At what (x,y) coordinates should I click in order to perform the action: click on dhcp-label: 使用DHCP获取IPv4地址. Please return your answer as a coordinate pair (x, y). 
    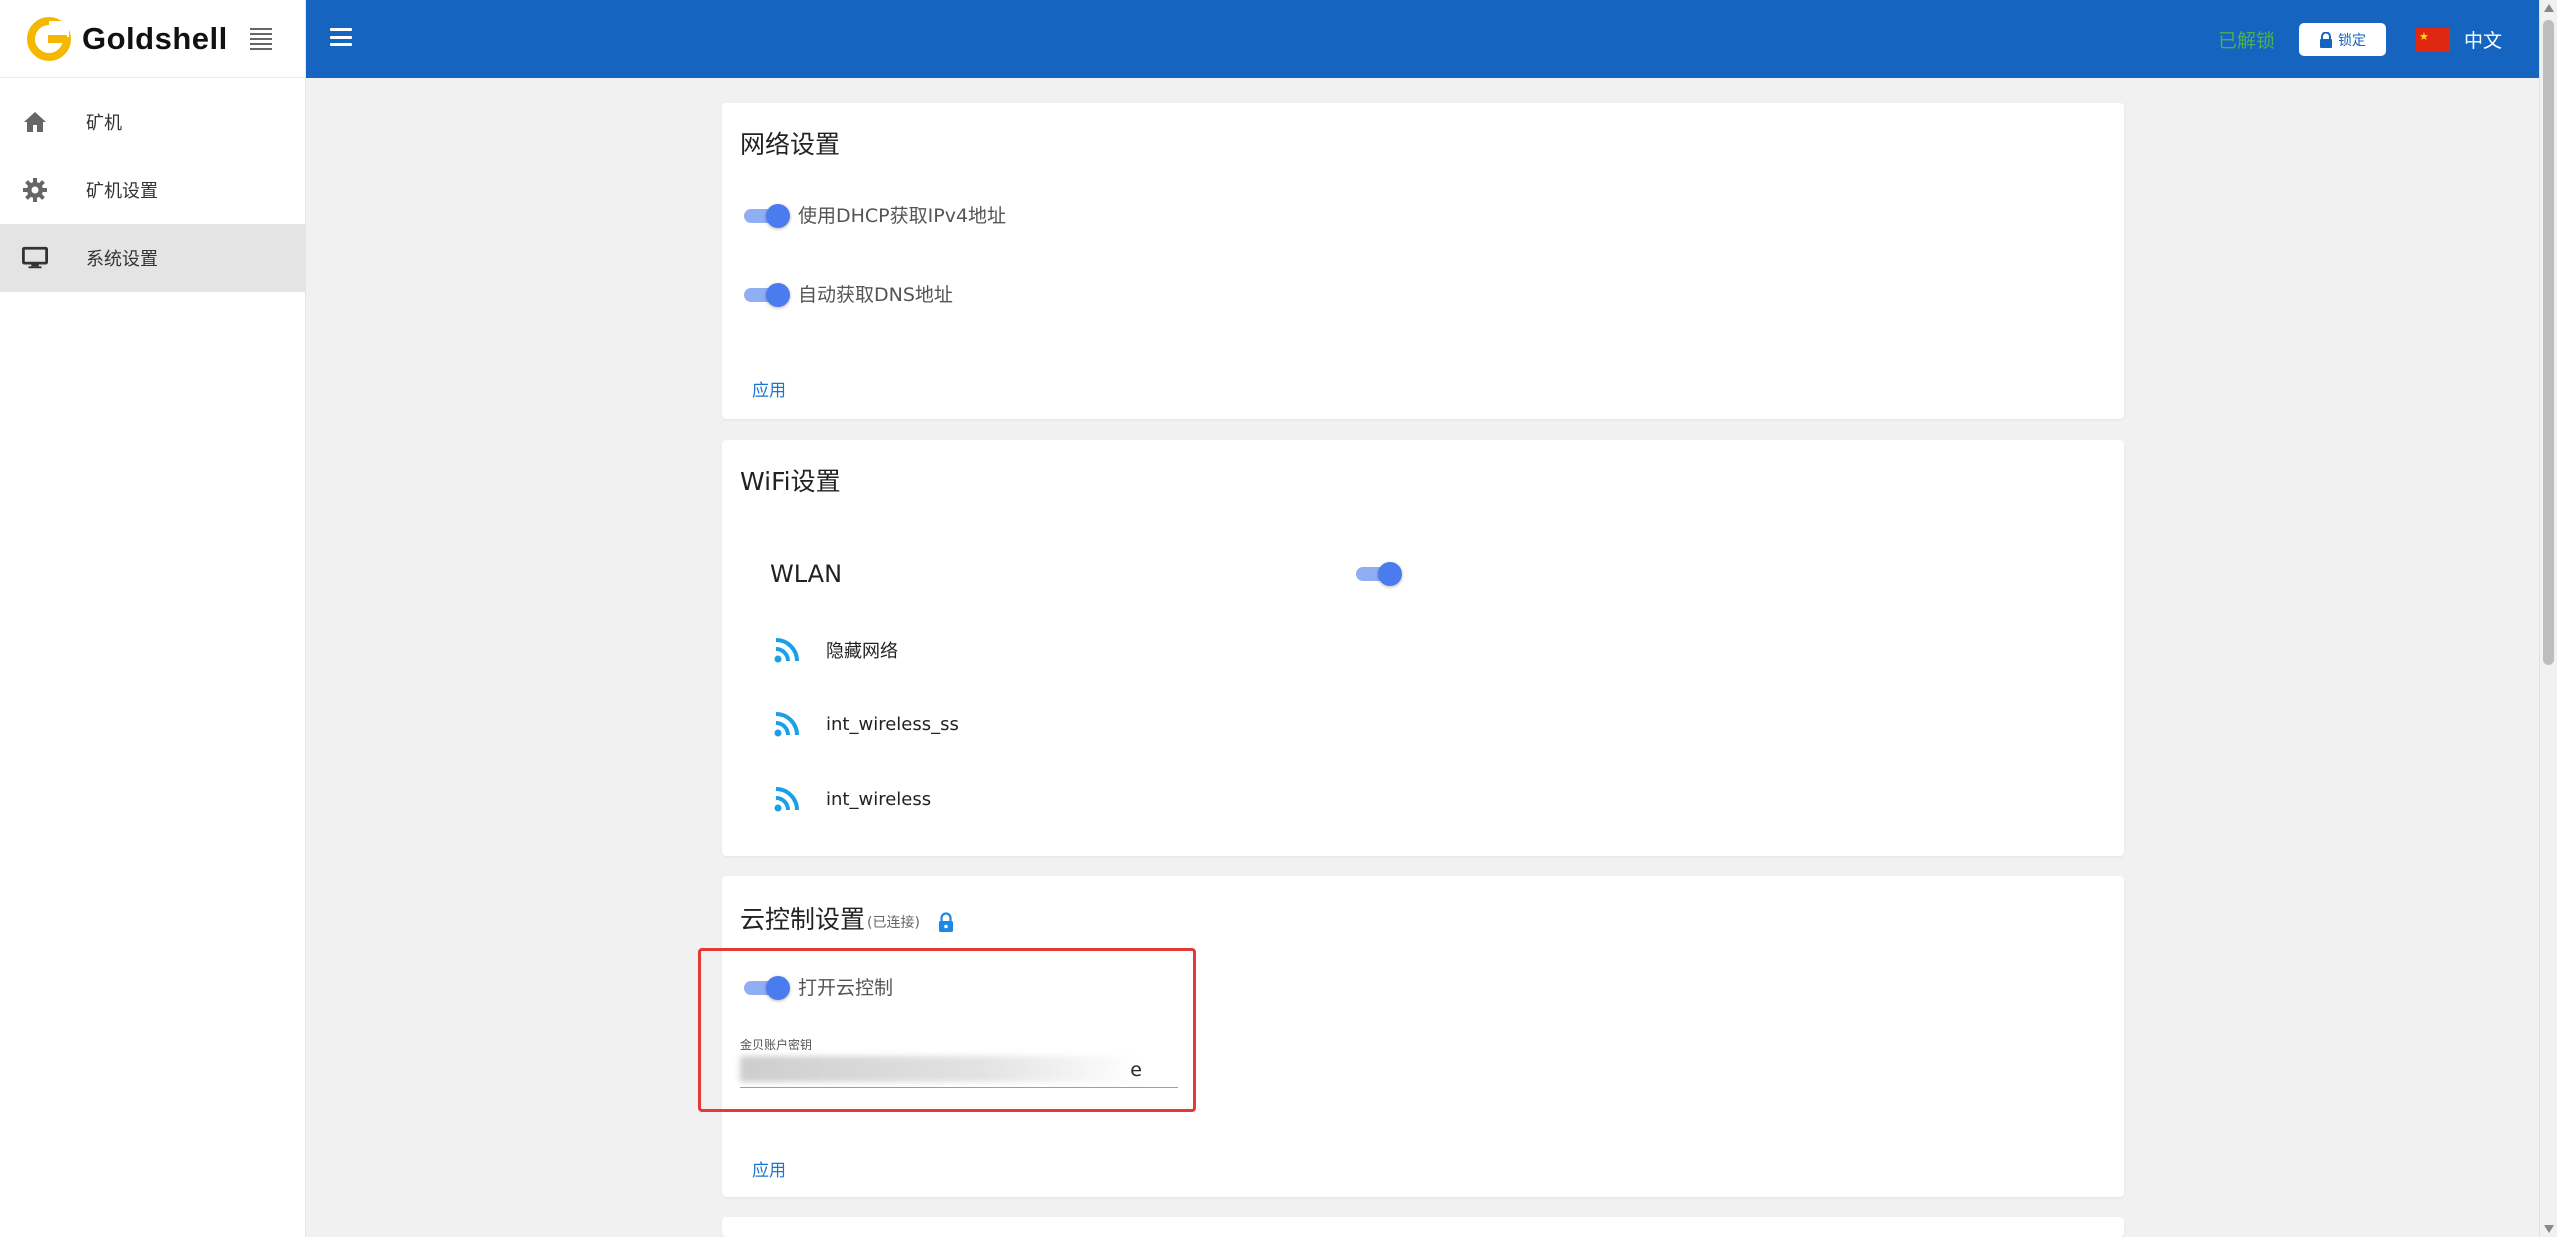
    Looking at the image, I should click on (902, 216).